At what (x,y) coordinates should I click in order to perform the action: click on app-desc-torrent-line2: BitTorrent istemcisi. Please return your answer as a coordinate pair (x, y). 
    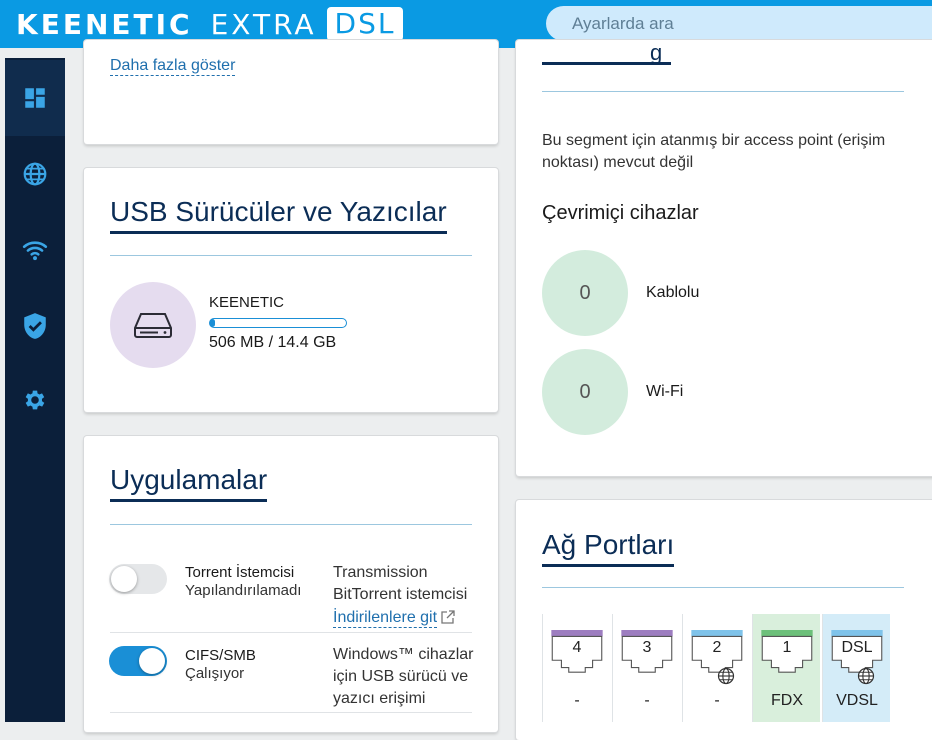
    Looking at the image, I should click on (400, 594).